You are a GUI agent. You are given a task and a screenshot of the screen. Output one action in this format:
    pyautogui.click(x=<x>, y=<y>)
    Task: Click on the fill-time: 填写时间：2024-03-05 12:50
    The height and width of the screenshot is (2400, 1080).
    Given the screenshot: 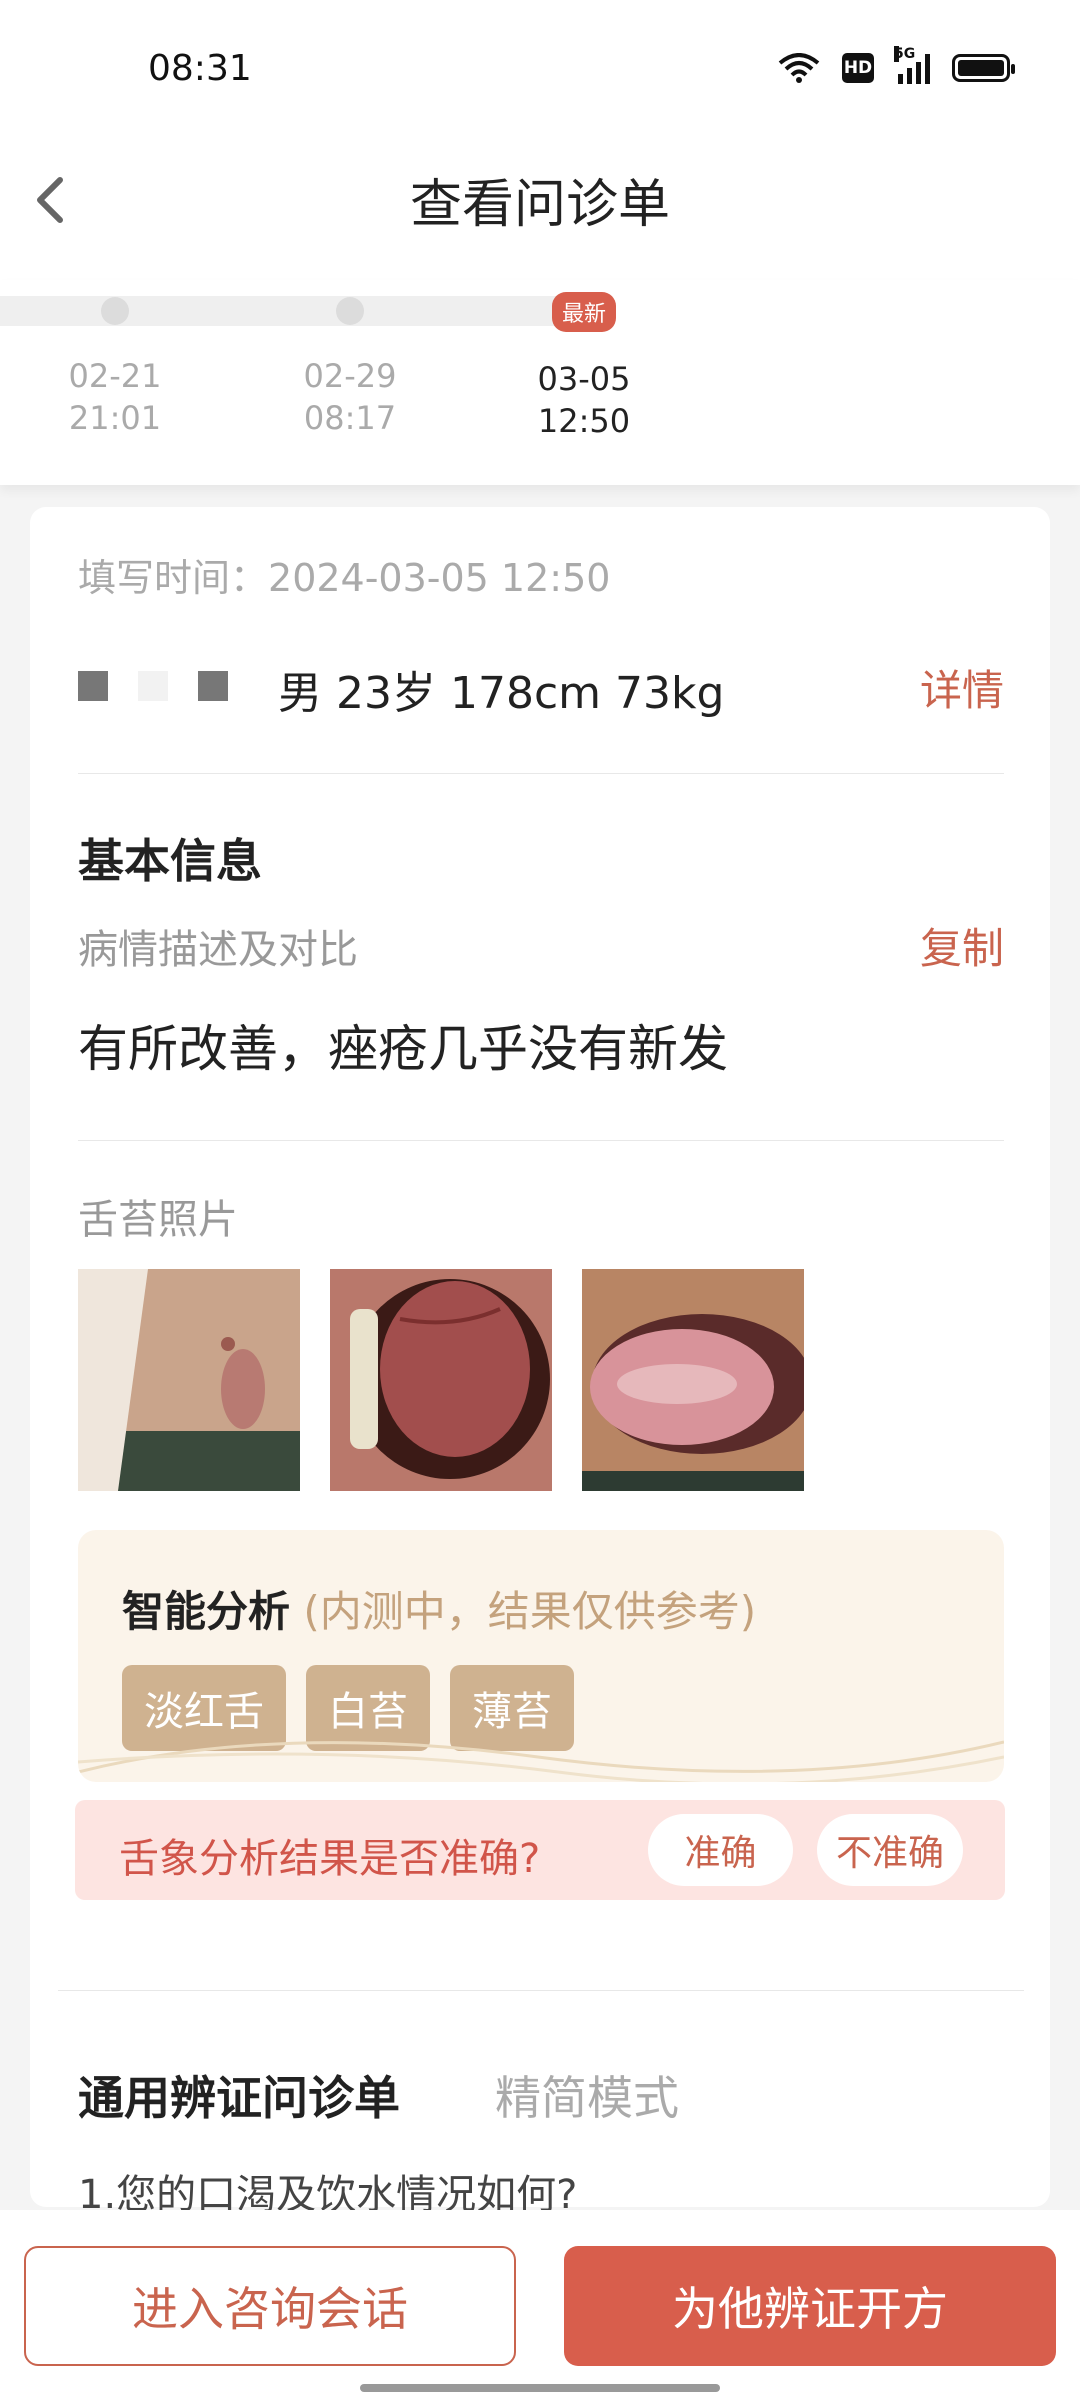 What is the action you would take?
    pyautogui.click(x=344, y=574)
    